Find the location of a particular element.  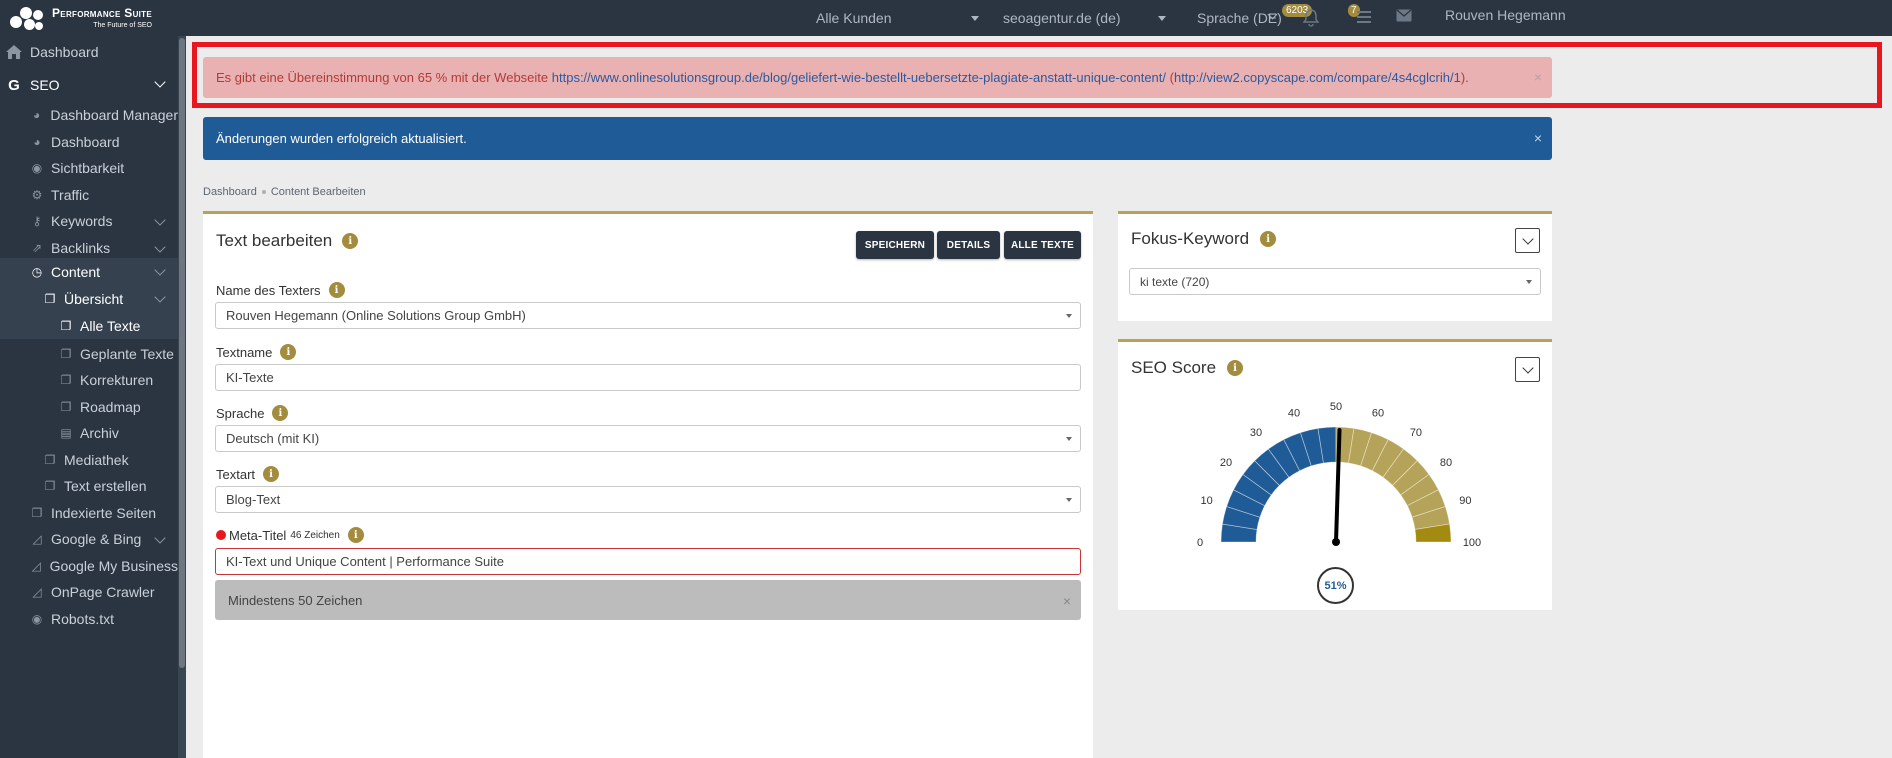

domain-select-caret-icon is located at coordinates (1162, 18).